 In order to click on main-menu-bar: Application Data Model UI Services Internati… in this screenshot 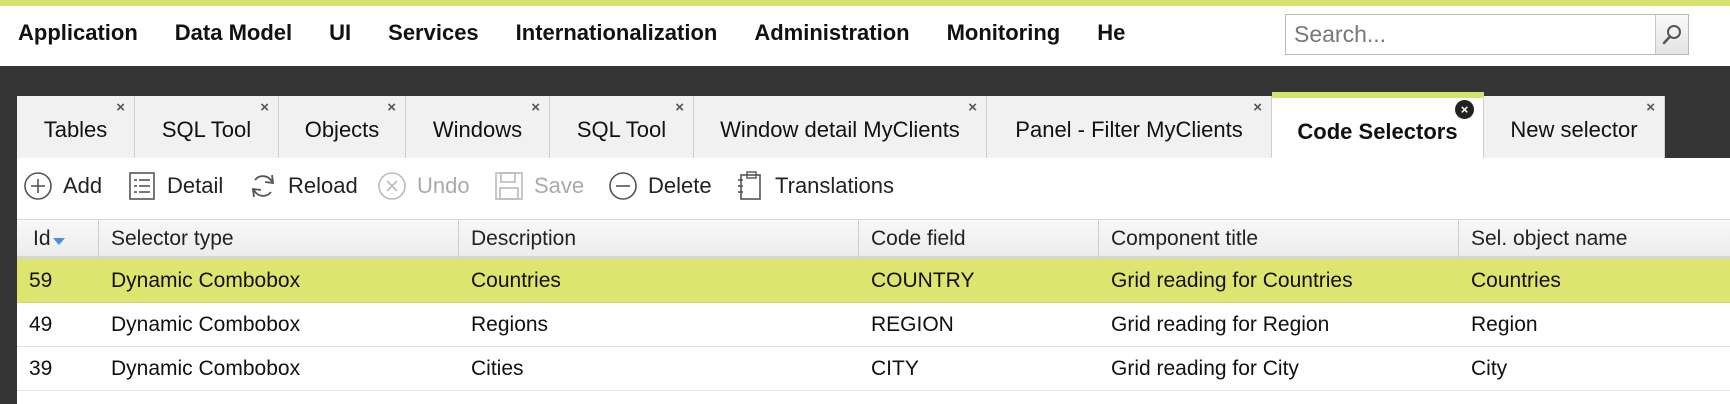, I will do `click(865, 36)`.